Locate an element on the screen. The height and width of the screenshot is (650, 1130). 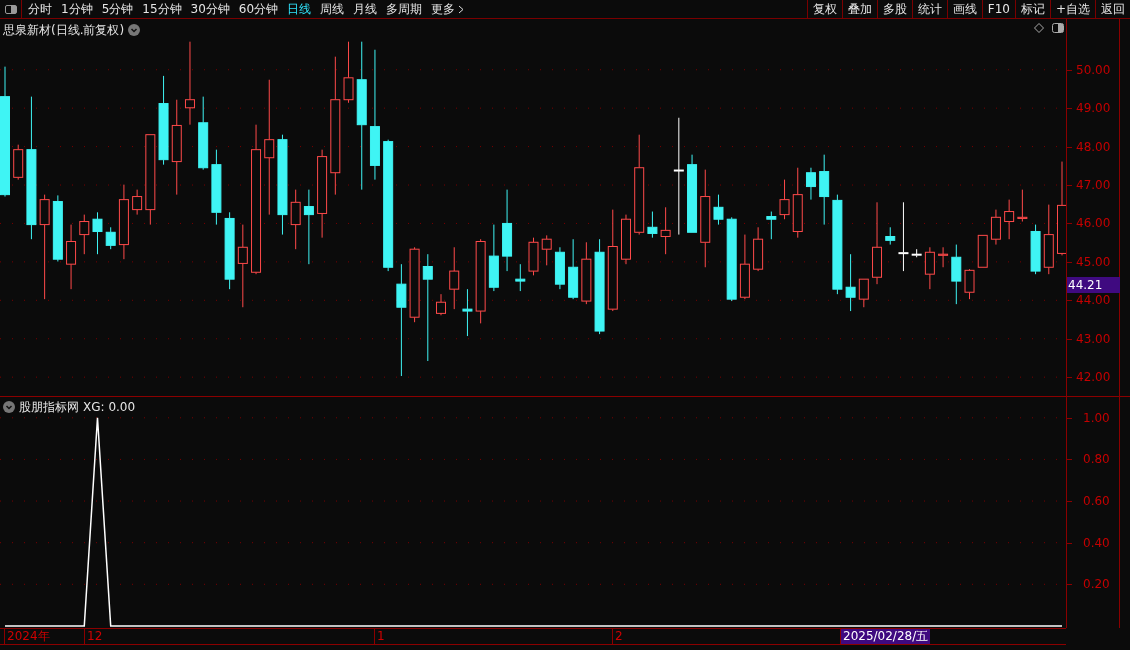
date-label: 1 is located at coordinates (380, 636).